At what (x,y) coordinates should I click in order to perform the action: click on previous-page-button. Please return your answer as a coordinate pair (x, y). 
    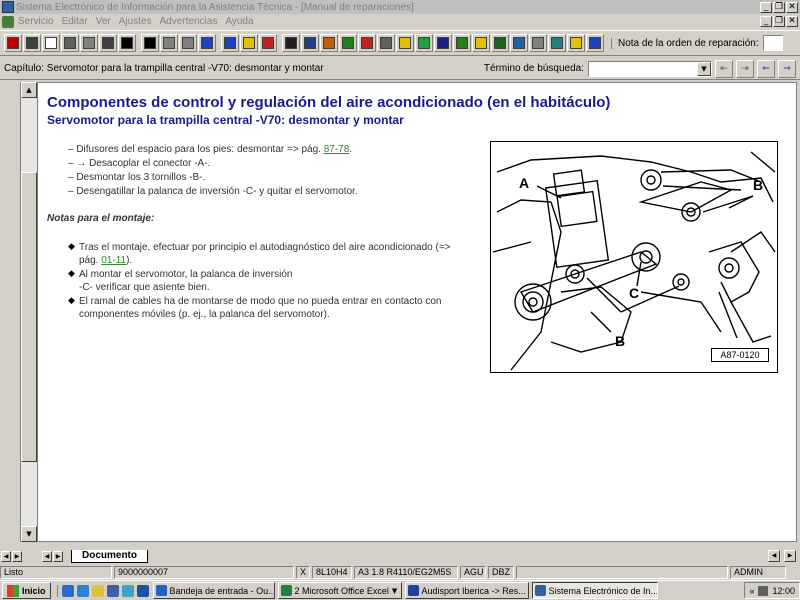
    Looking at the image, I should click on (150, 43).